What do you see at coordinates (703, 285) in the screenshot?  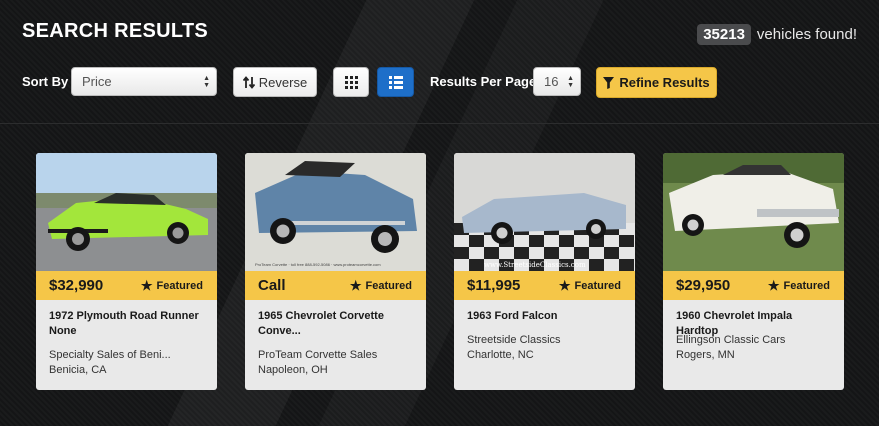 I see `listing-price: $29,950` at bounding box center [703, 285].